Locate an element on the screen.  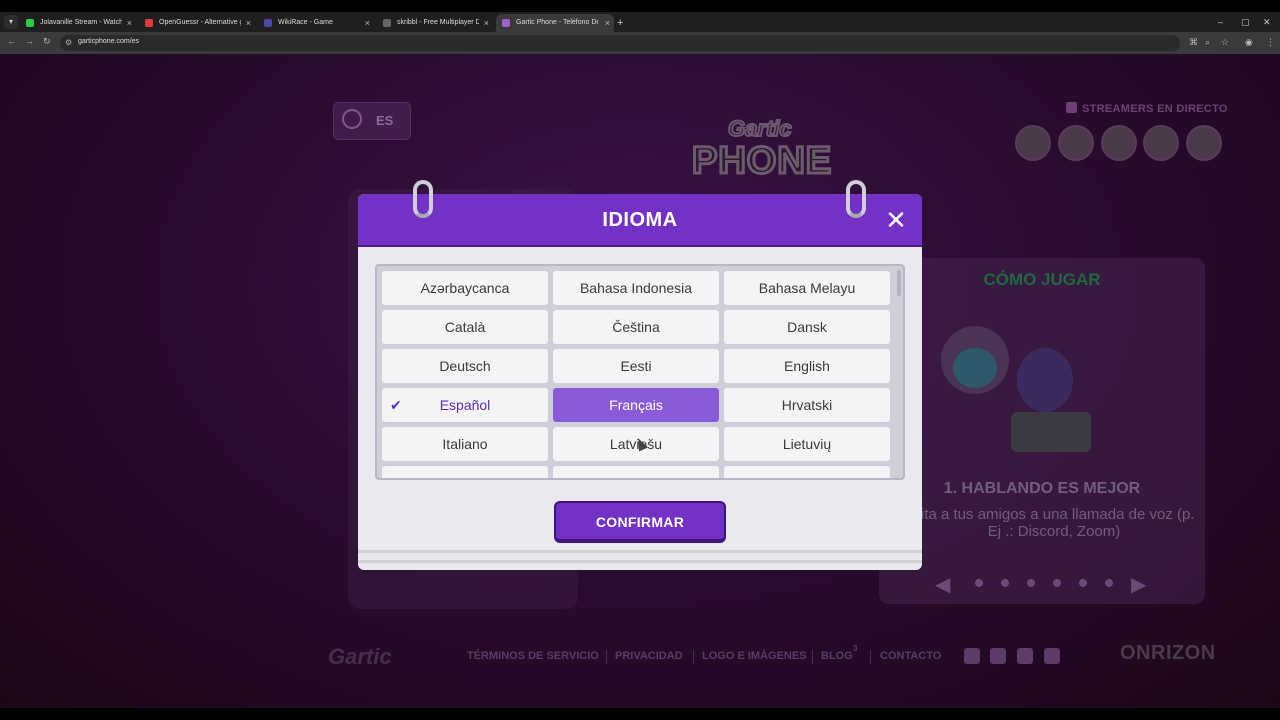
language-option: Italiano is located at coordinates (465, 444).